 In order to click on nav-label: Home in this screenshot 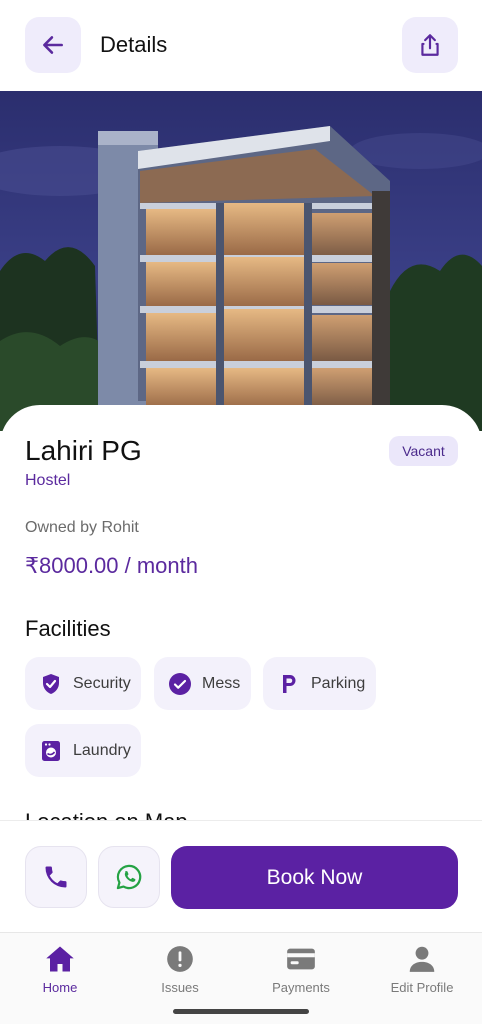, I will do `click(60, 987)`.